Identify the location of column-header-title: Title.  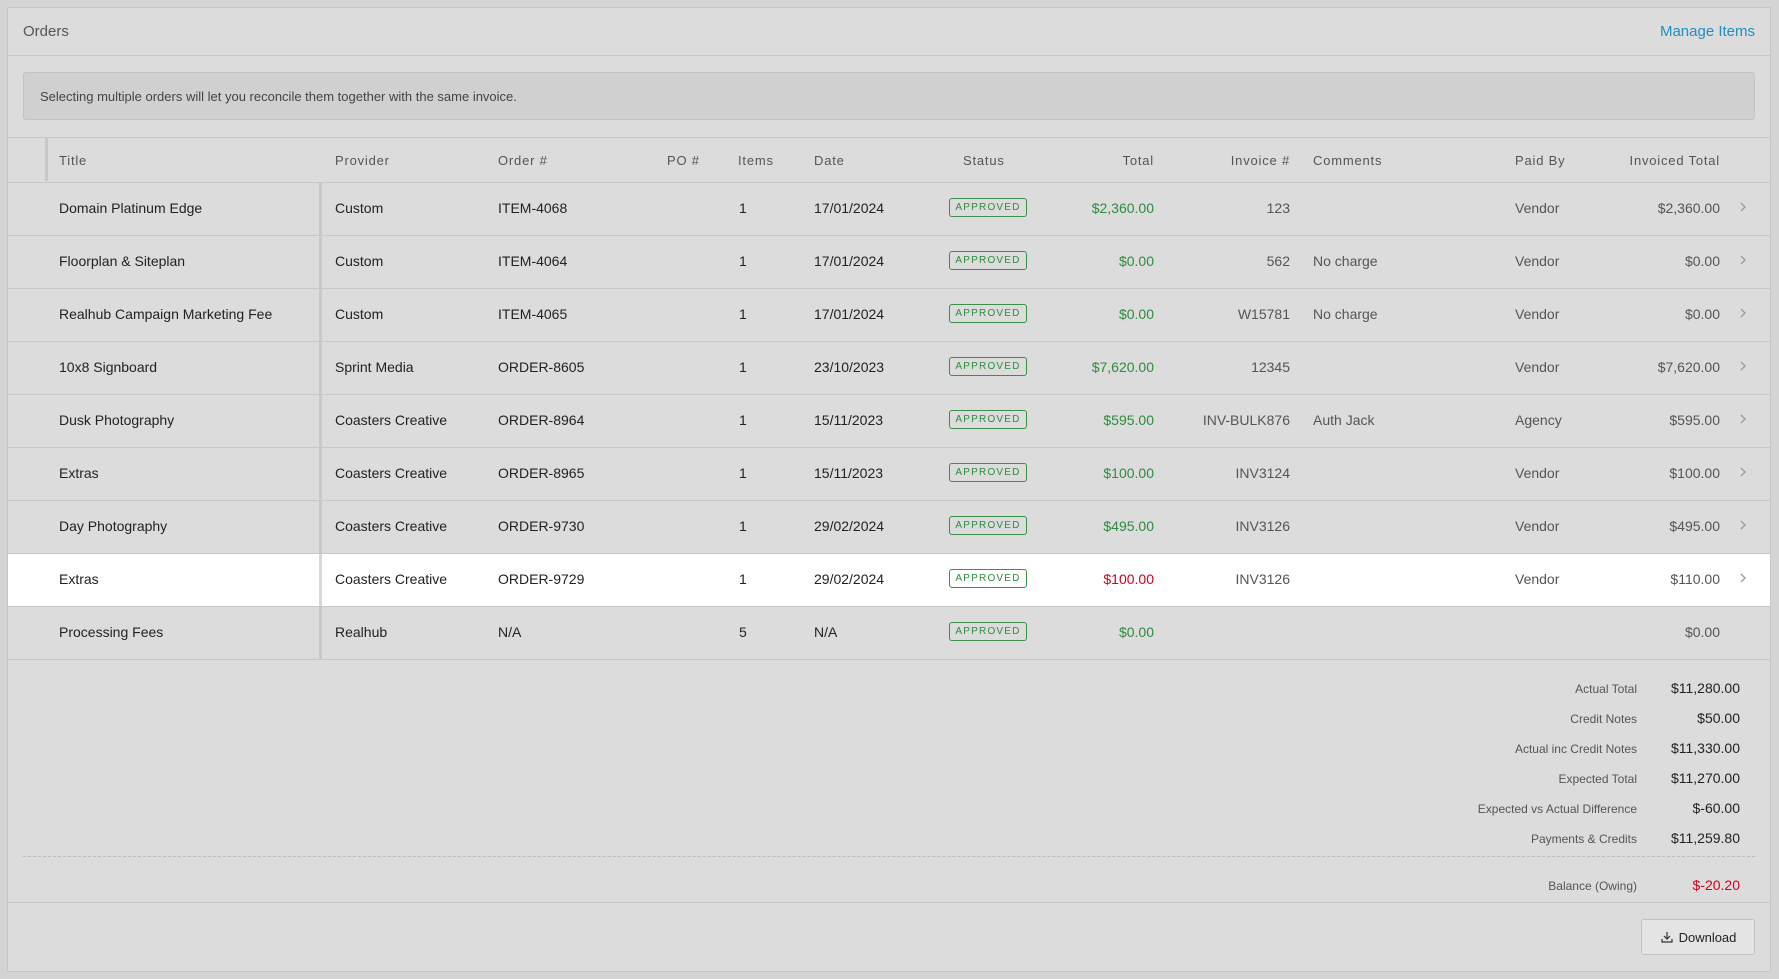
(73, 160).